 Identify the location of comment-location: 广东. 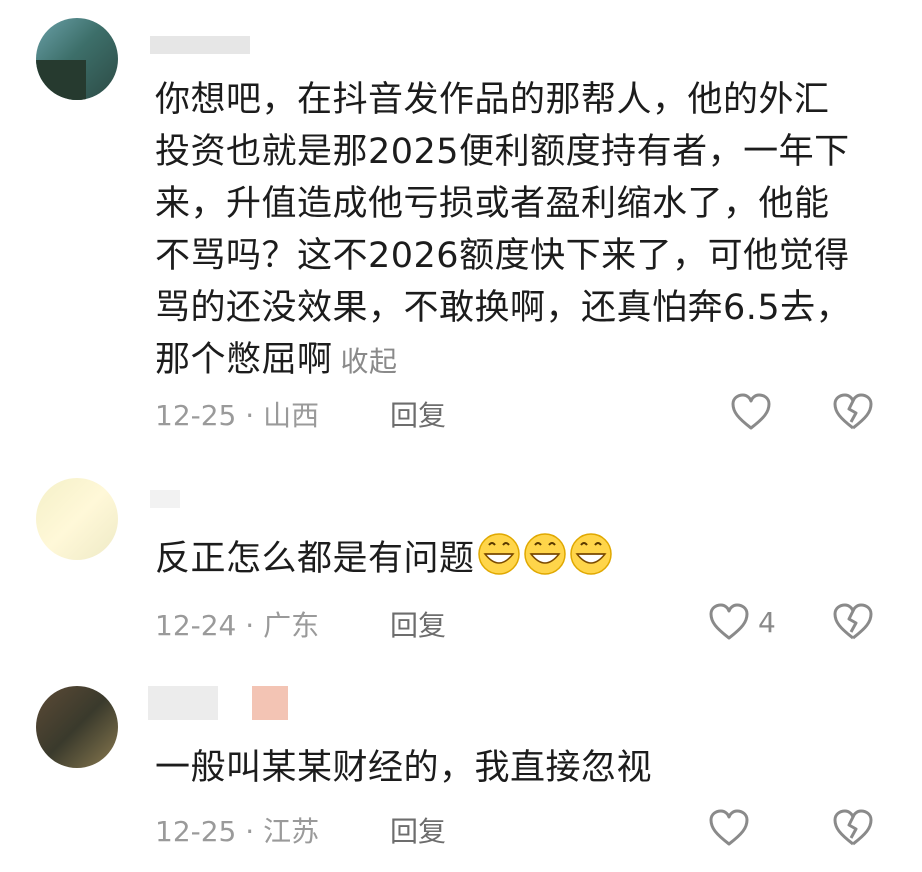
(291, 625).